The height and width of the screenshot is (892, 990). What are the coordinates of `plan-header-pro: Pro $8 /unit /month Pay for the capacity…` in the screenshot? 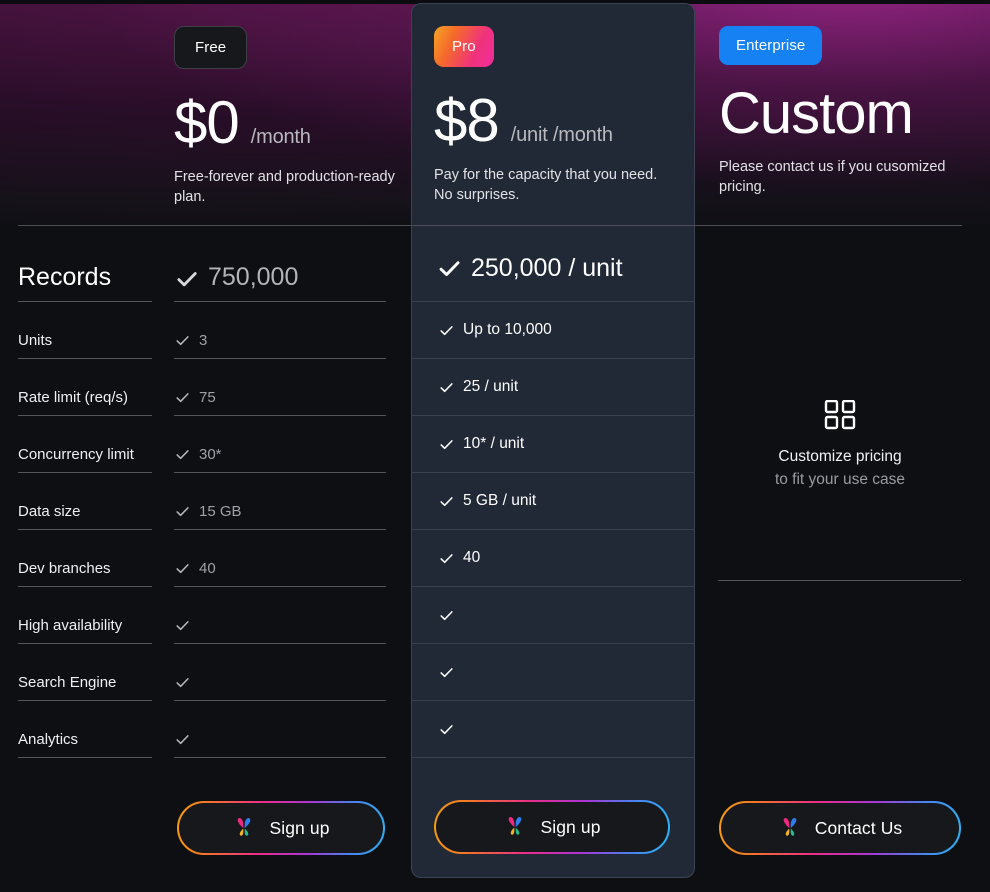 It's located at (552, 112).